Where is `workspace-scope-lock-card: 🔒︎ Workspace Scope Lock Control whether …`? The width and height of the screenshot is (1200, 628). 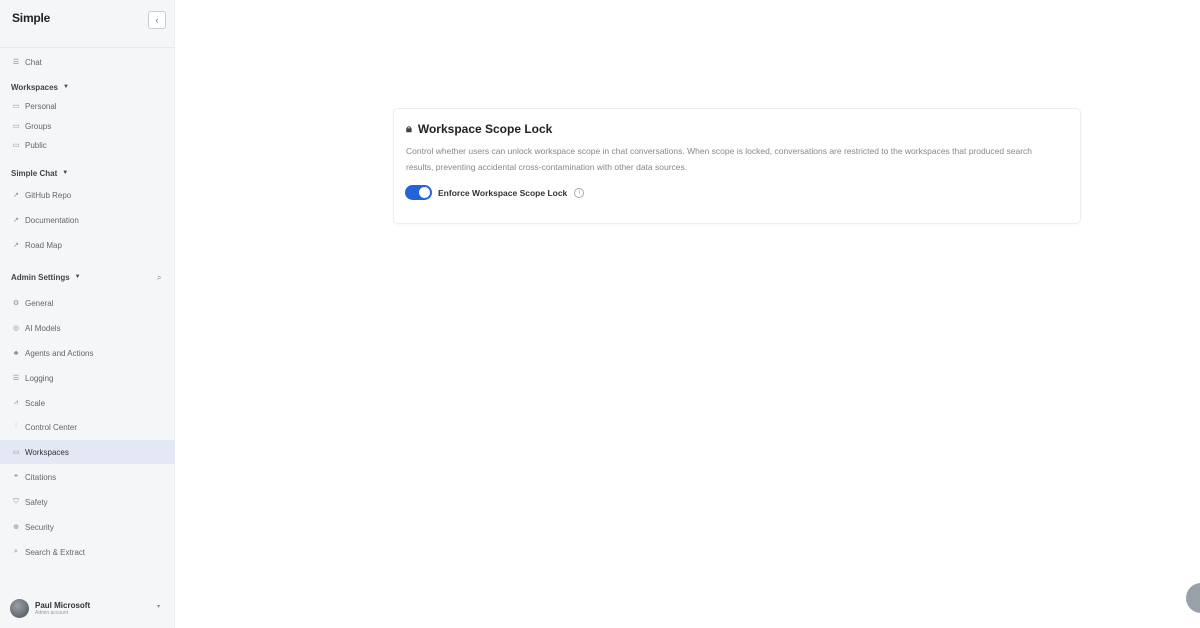 workspace-scope-lock-card: 🔒︎ Workspace Scope Lock Control whether … is located at coordinates (737, 166).